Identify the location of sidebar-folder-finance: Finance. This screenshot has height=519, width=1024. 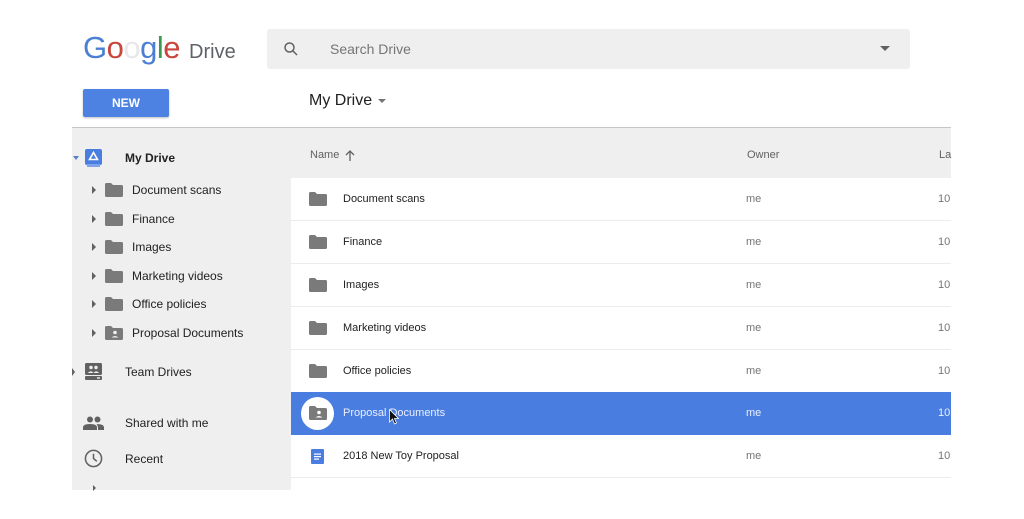
(181, 219).